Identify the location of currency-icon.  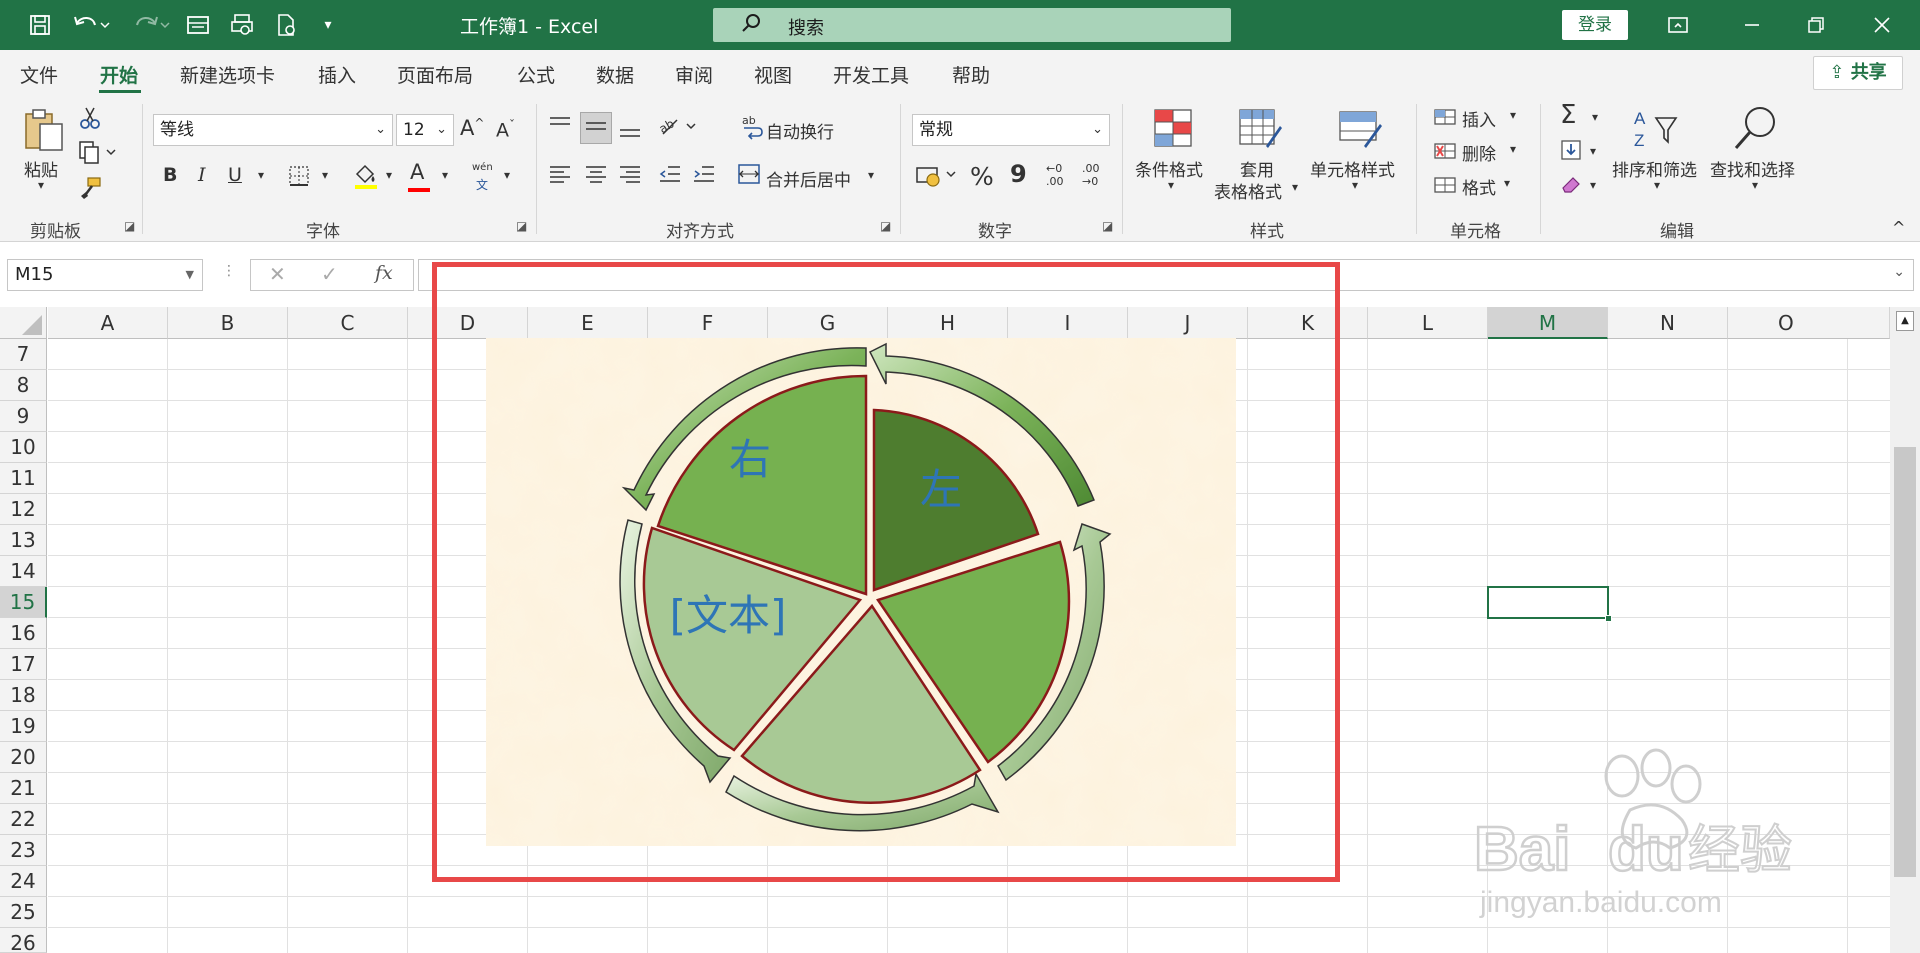
(937, 177).